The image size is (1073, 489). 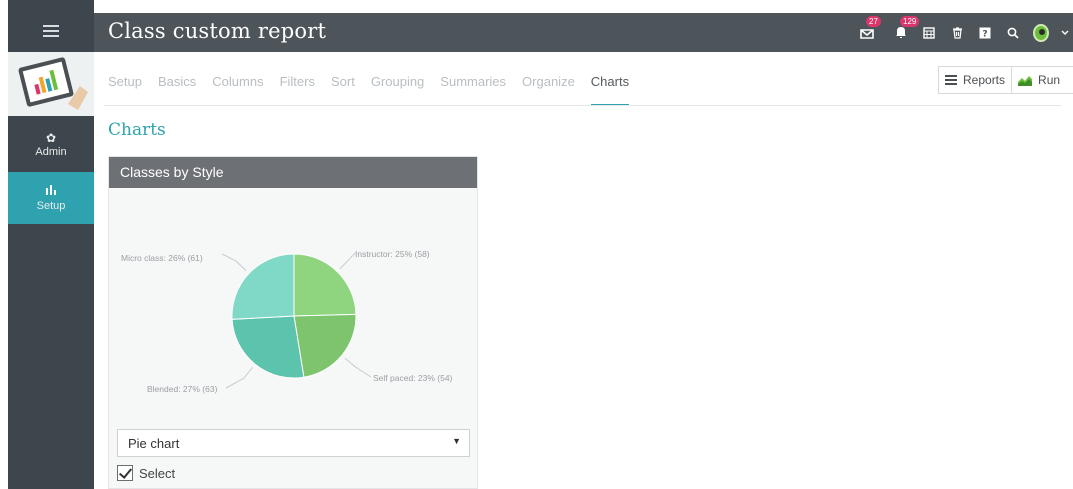 What do you see at coordinates (1013, 32) in the screenshot?
I see `search-icon` at bounding box center [1013, 32].